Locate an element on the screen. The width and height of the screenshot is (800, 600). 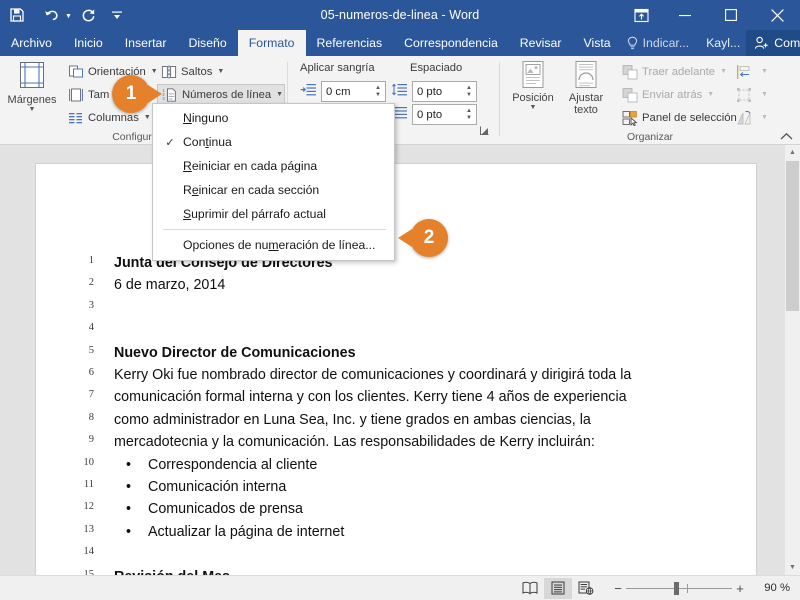
send-backward-button: Enviar atrás ▼ is located at coordinates (668, 94).